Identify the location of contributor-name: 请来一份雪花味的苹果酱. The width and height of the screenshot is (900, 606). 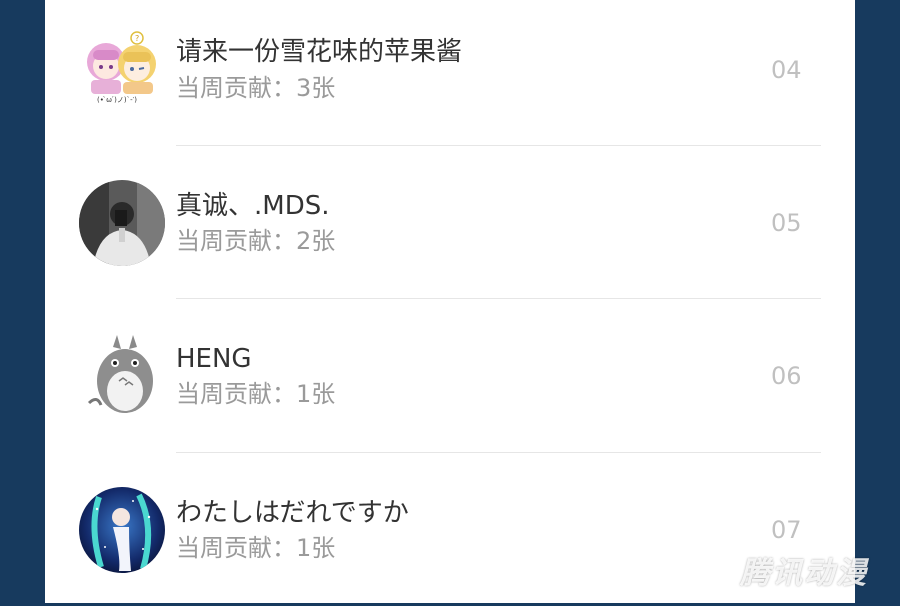
(319, 52).